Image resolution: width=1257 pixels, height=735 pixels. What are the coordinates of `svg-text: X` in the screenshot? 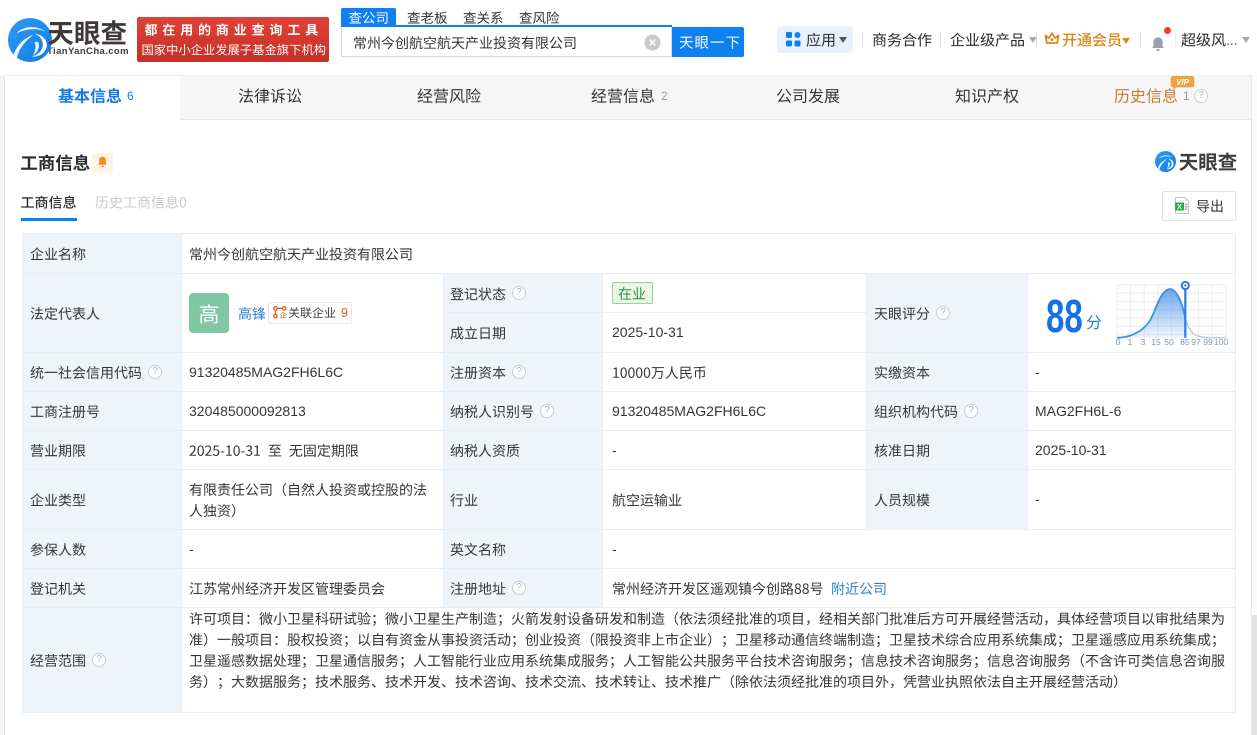 It's located at (1179, 207).